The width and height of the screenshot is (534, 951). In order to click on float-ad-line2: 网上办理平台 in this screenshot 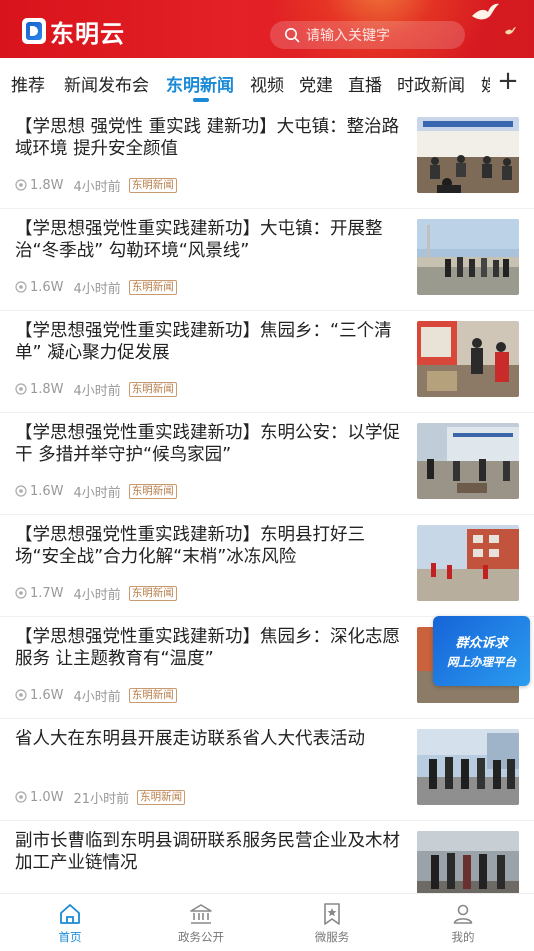, I will do `click(481, 662)`.